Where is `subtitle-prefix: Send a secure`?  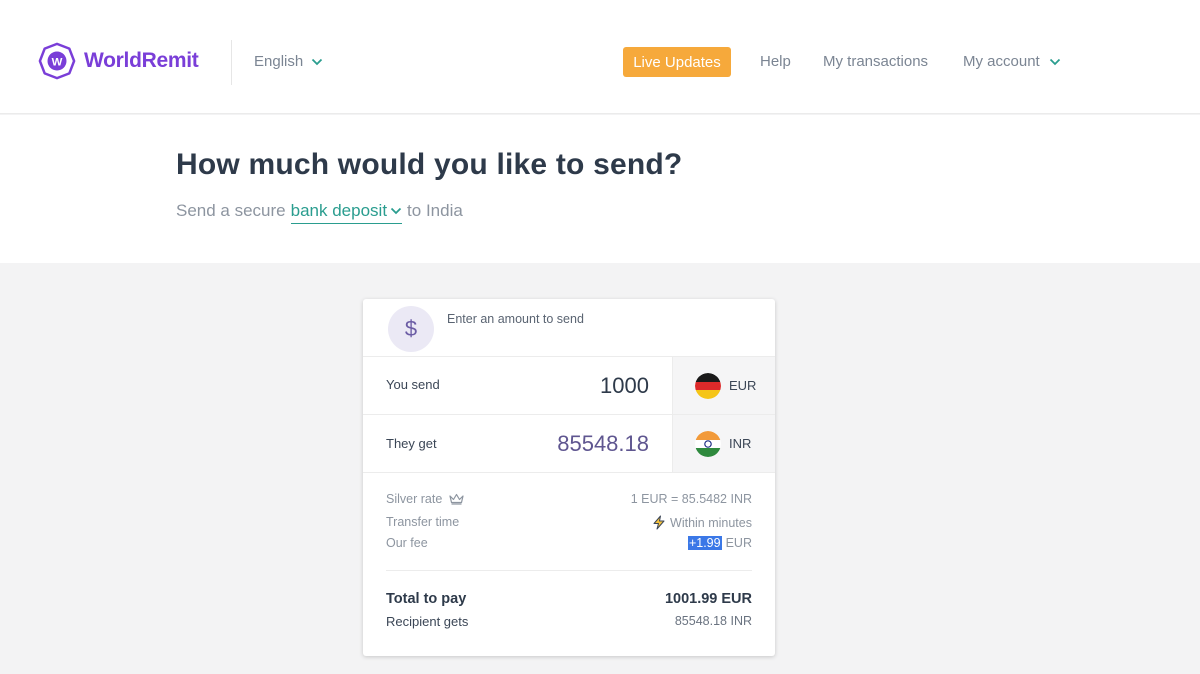 subtitle-prefix: Send a secure is located at coordinates (231, 210).